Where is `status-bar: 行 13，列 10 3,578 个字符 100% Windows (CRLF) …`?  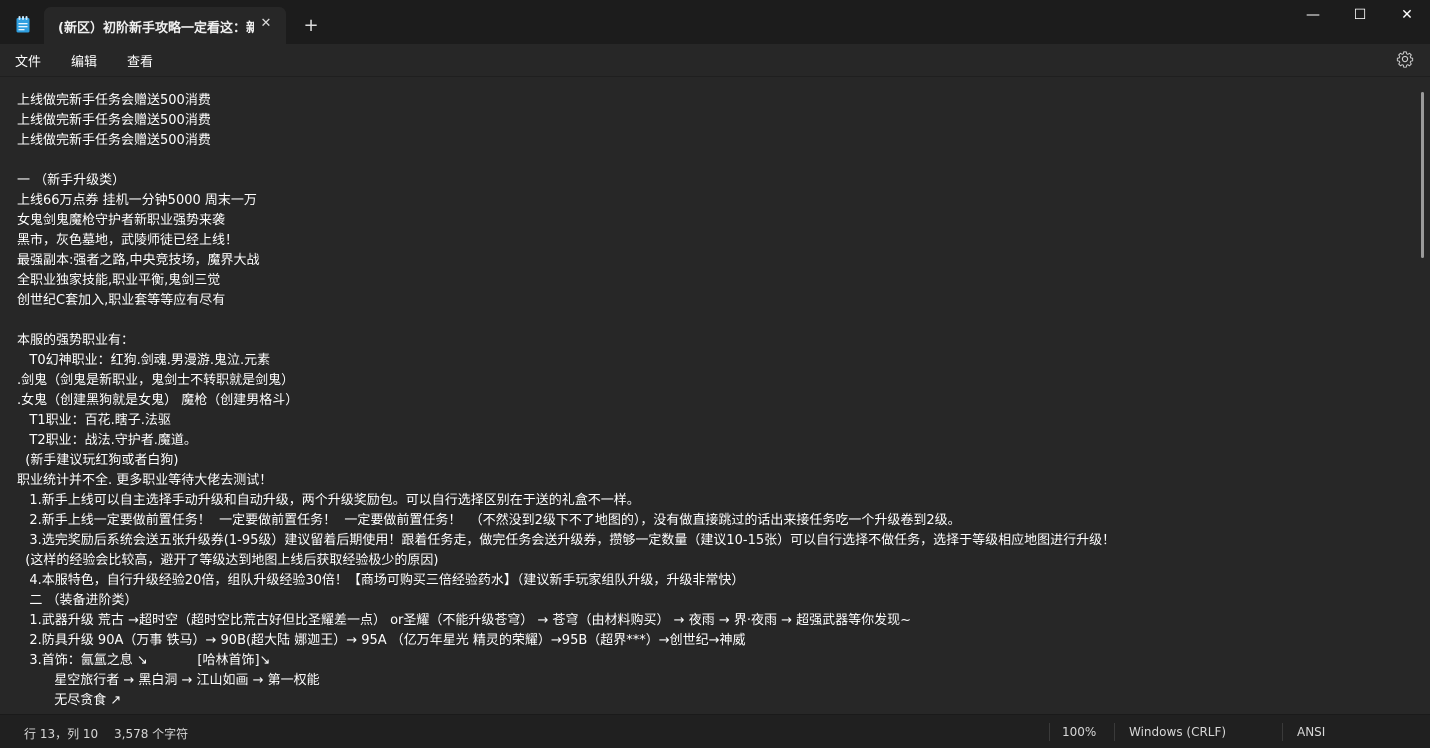
status-bar: 行 13，列 10 3,578 个字符 100% Windows (CRLF) … is located at coordinates (715, 731).